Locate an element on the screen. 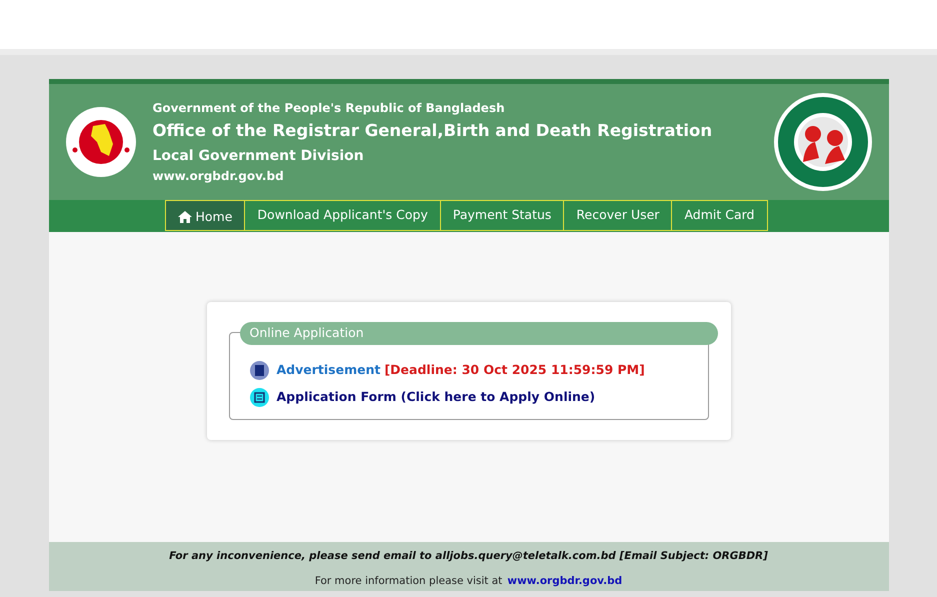 Image resolution: width=937 pixels, height=597 pixels. deadline-text: [Deadline: 30 Oct 2025 11:59:59 PM] is located at coordinates (514, 369).